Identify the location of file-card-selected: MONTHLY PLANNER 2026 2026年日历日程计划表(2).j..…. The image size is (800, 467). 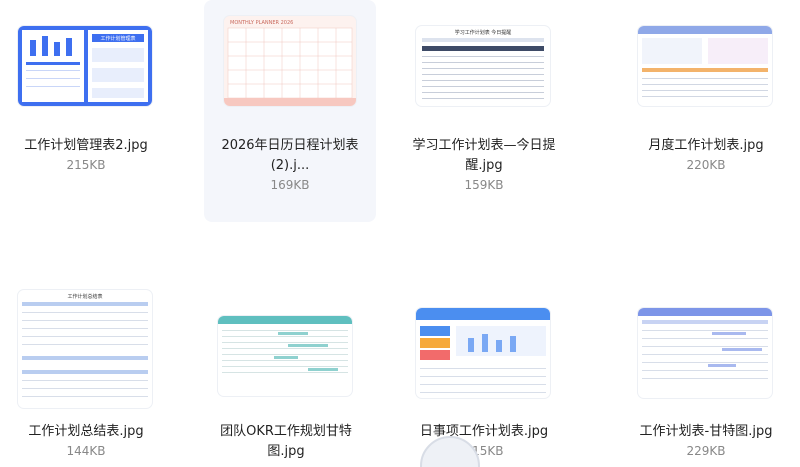
(290, 111).